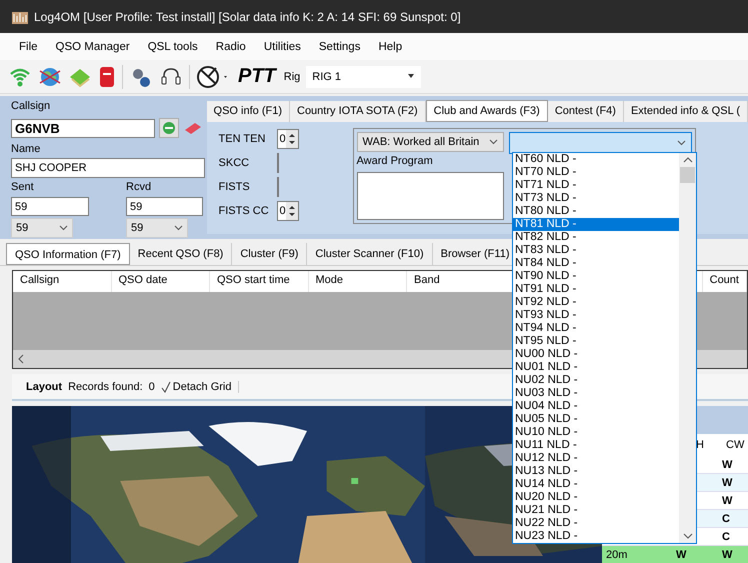 The height and width of the screenshot is (563, 748). I want to click on band-cell: 20m, so click(617, 554).